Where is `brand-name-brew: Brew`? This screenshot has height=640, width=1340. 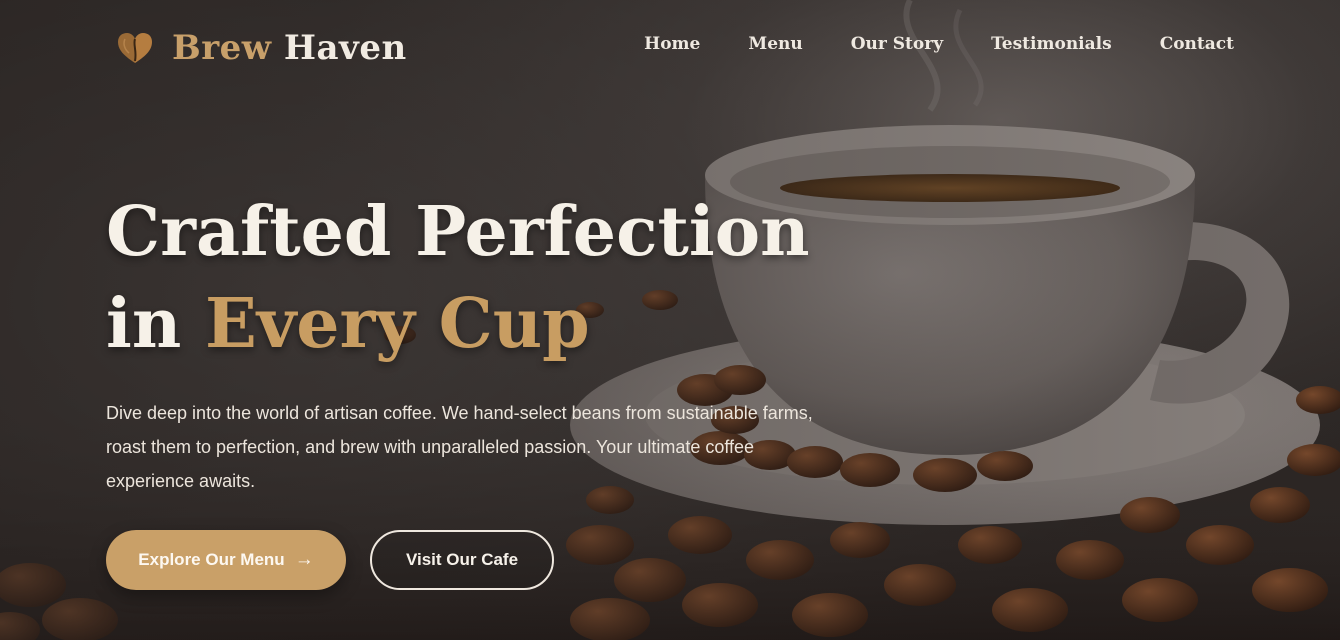
brand-name-brew: Brew is located at coordinates (222, 48).